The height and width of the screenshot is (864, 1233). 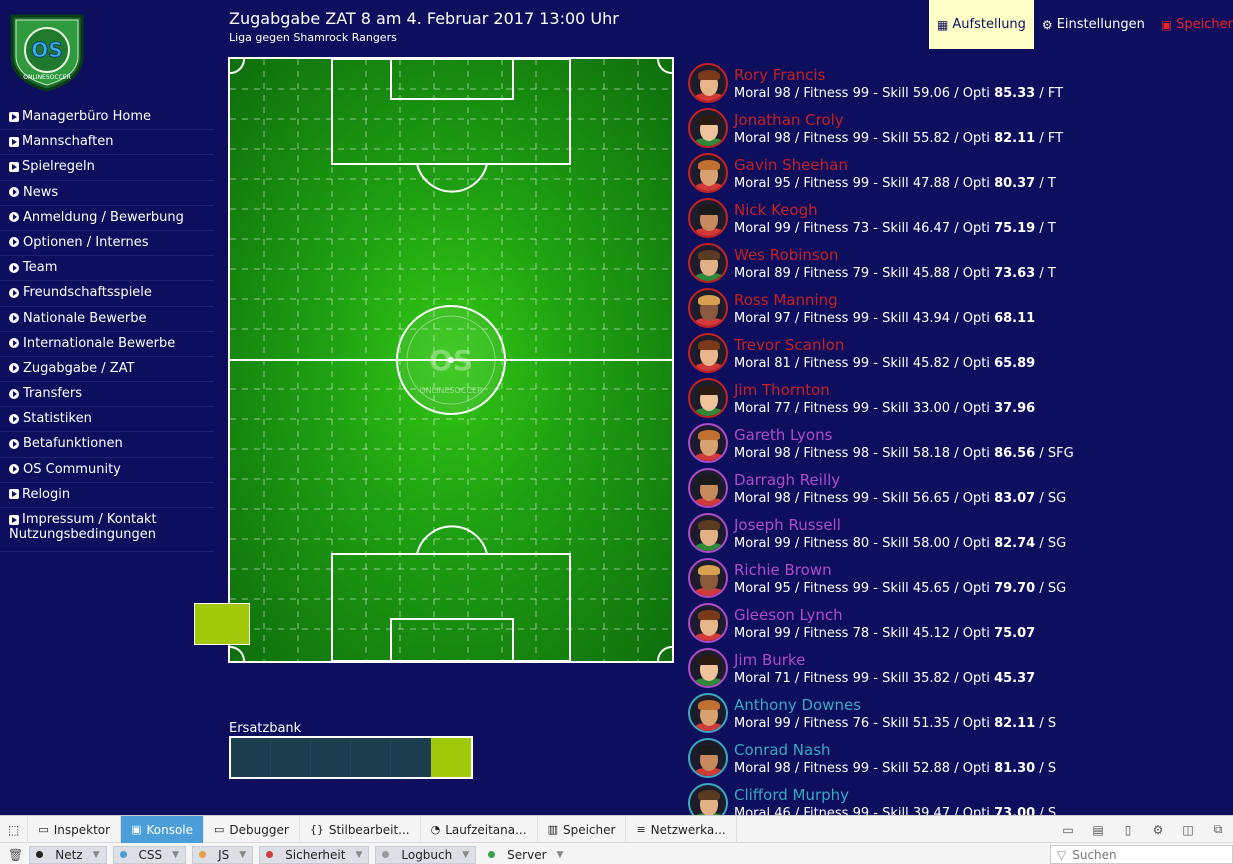 I want to click on sidebar-item-transfers: Transfers, so click(x=107, y=395).